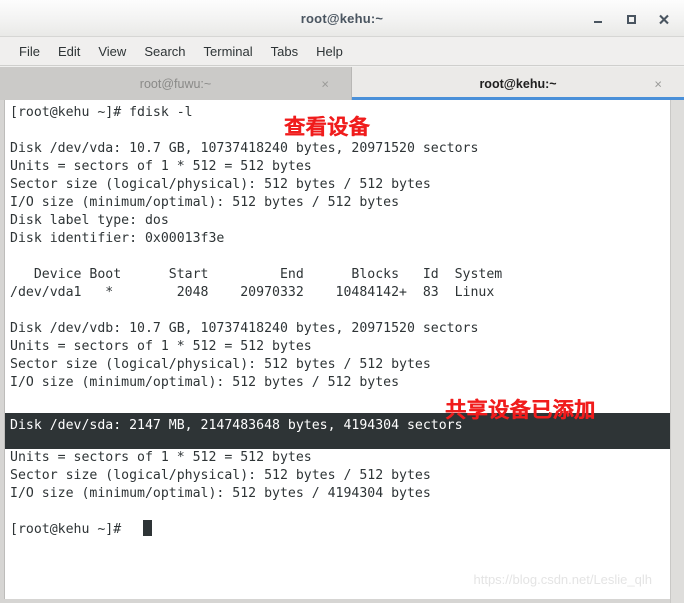 The height and width of the screenshot is (603, 684). I want to click on annotation-shared-device-added: 共享设备已添加, so click(520, 410).